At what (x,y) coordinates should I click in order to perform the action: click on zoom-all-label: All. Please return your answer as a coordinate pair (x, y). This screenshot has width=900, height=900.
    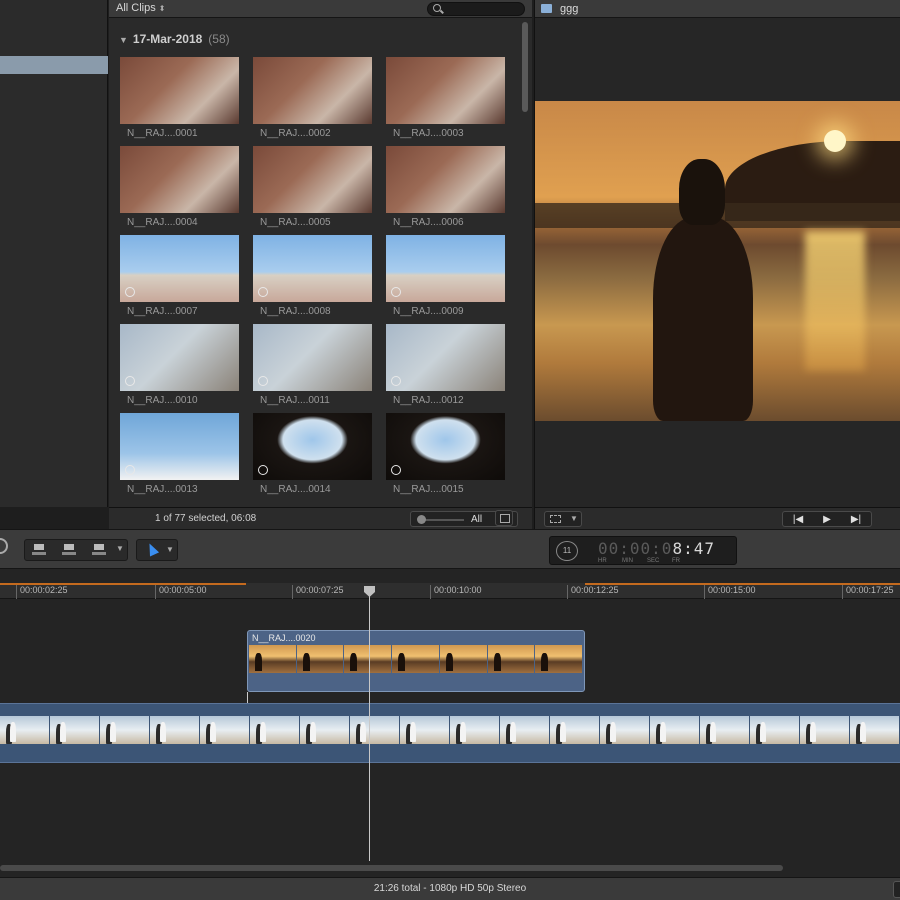
    Looking at the image, I should click on (476, 519).